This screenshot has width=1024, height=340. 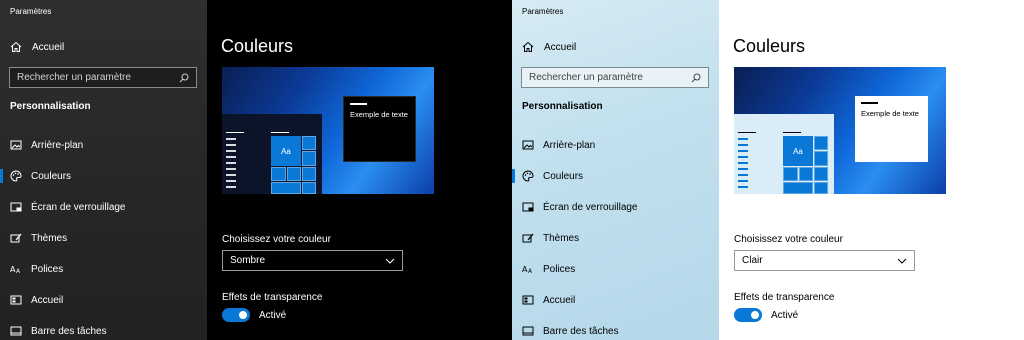 What do you see at coordinates (528, 238) in the screenshot?
I see `brush-icon` at bounding box center [528, 238].